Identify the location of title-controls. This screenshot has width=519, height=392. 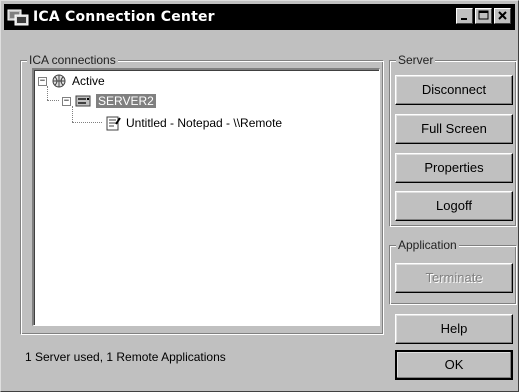
(483, 16).